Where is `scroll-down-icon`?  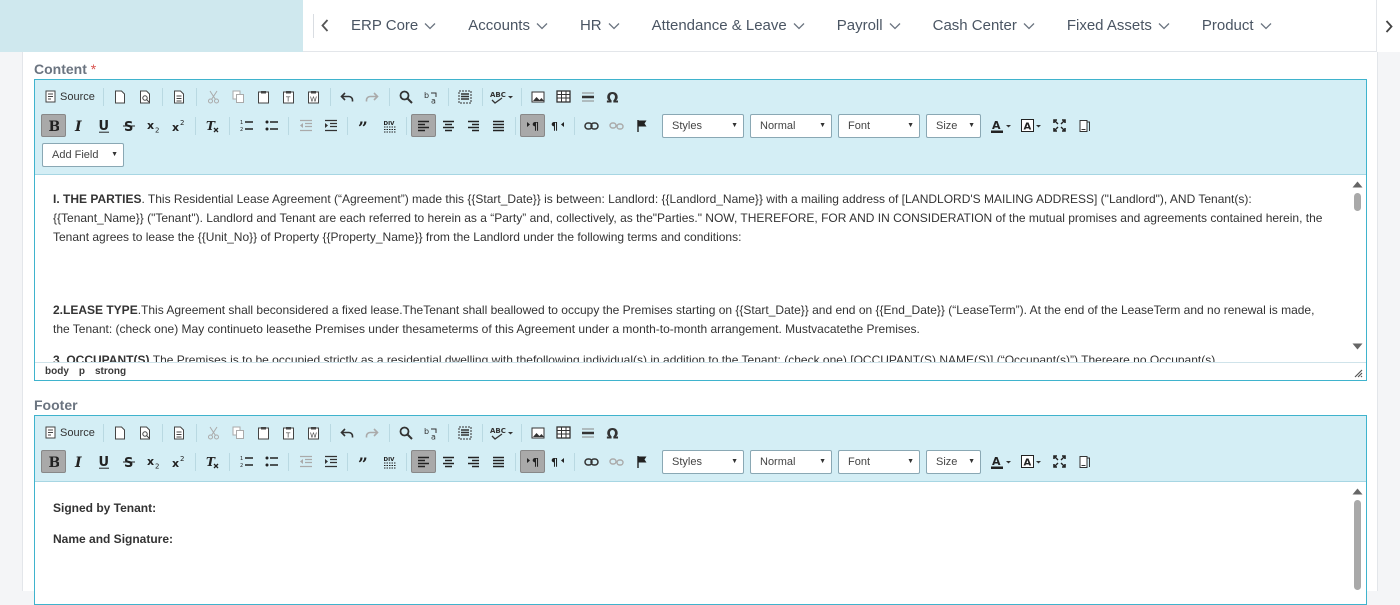 scroll-down-icon is located at coordinates (1357, 346).